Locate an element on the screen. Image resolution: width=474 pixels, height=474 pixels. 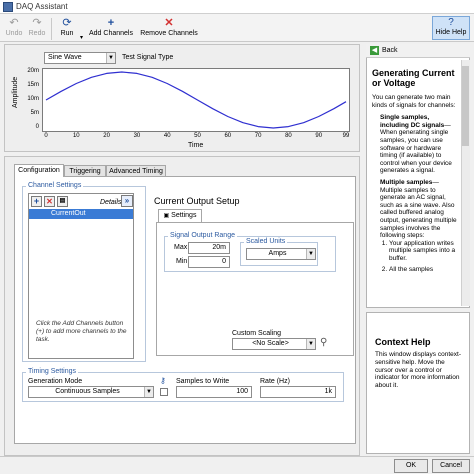
max-value-field: 20m is located at coordinates (209, 248).